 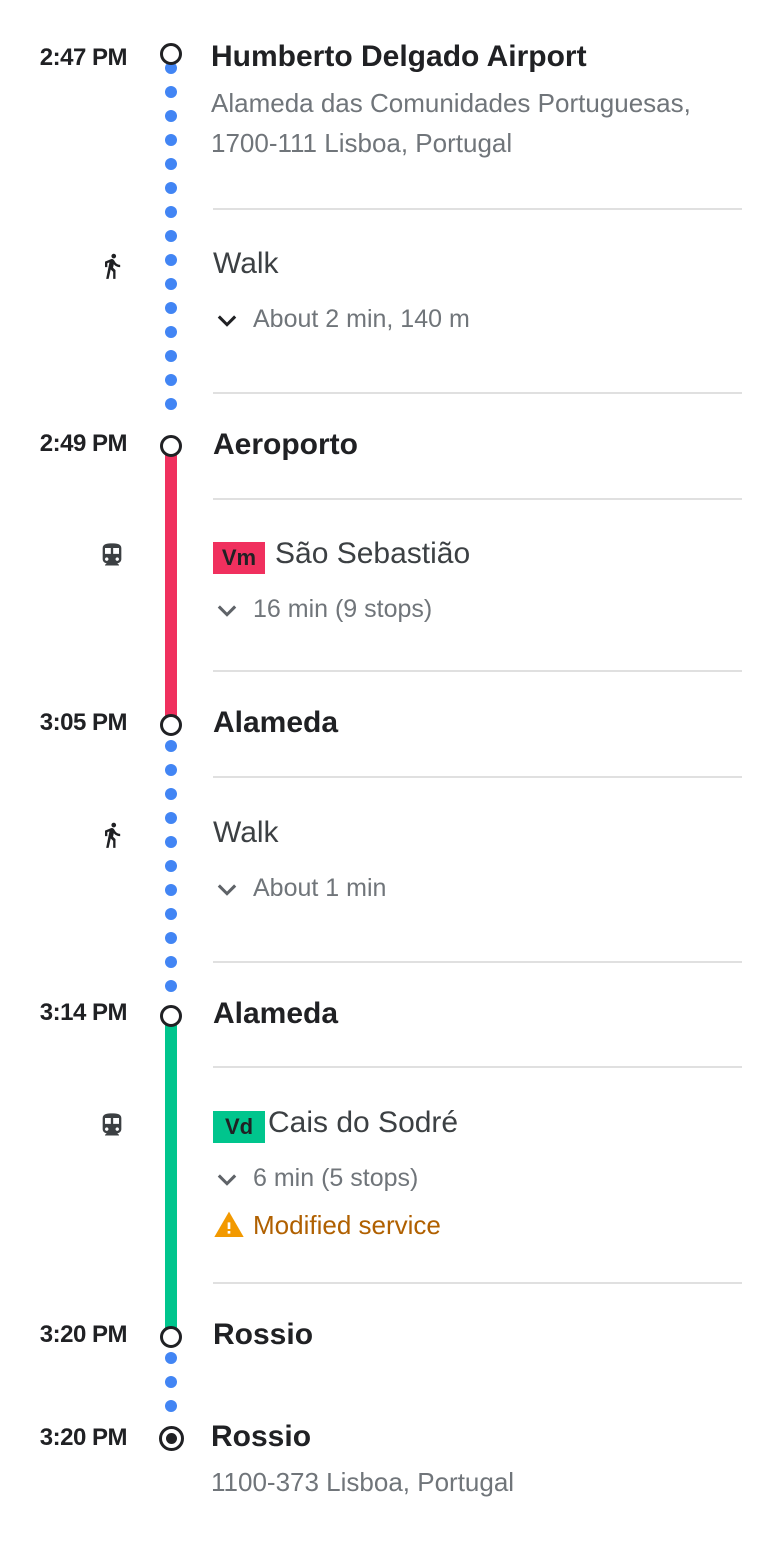 I want to click on service-alert: Modified service, so click(x=327, y=1225).